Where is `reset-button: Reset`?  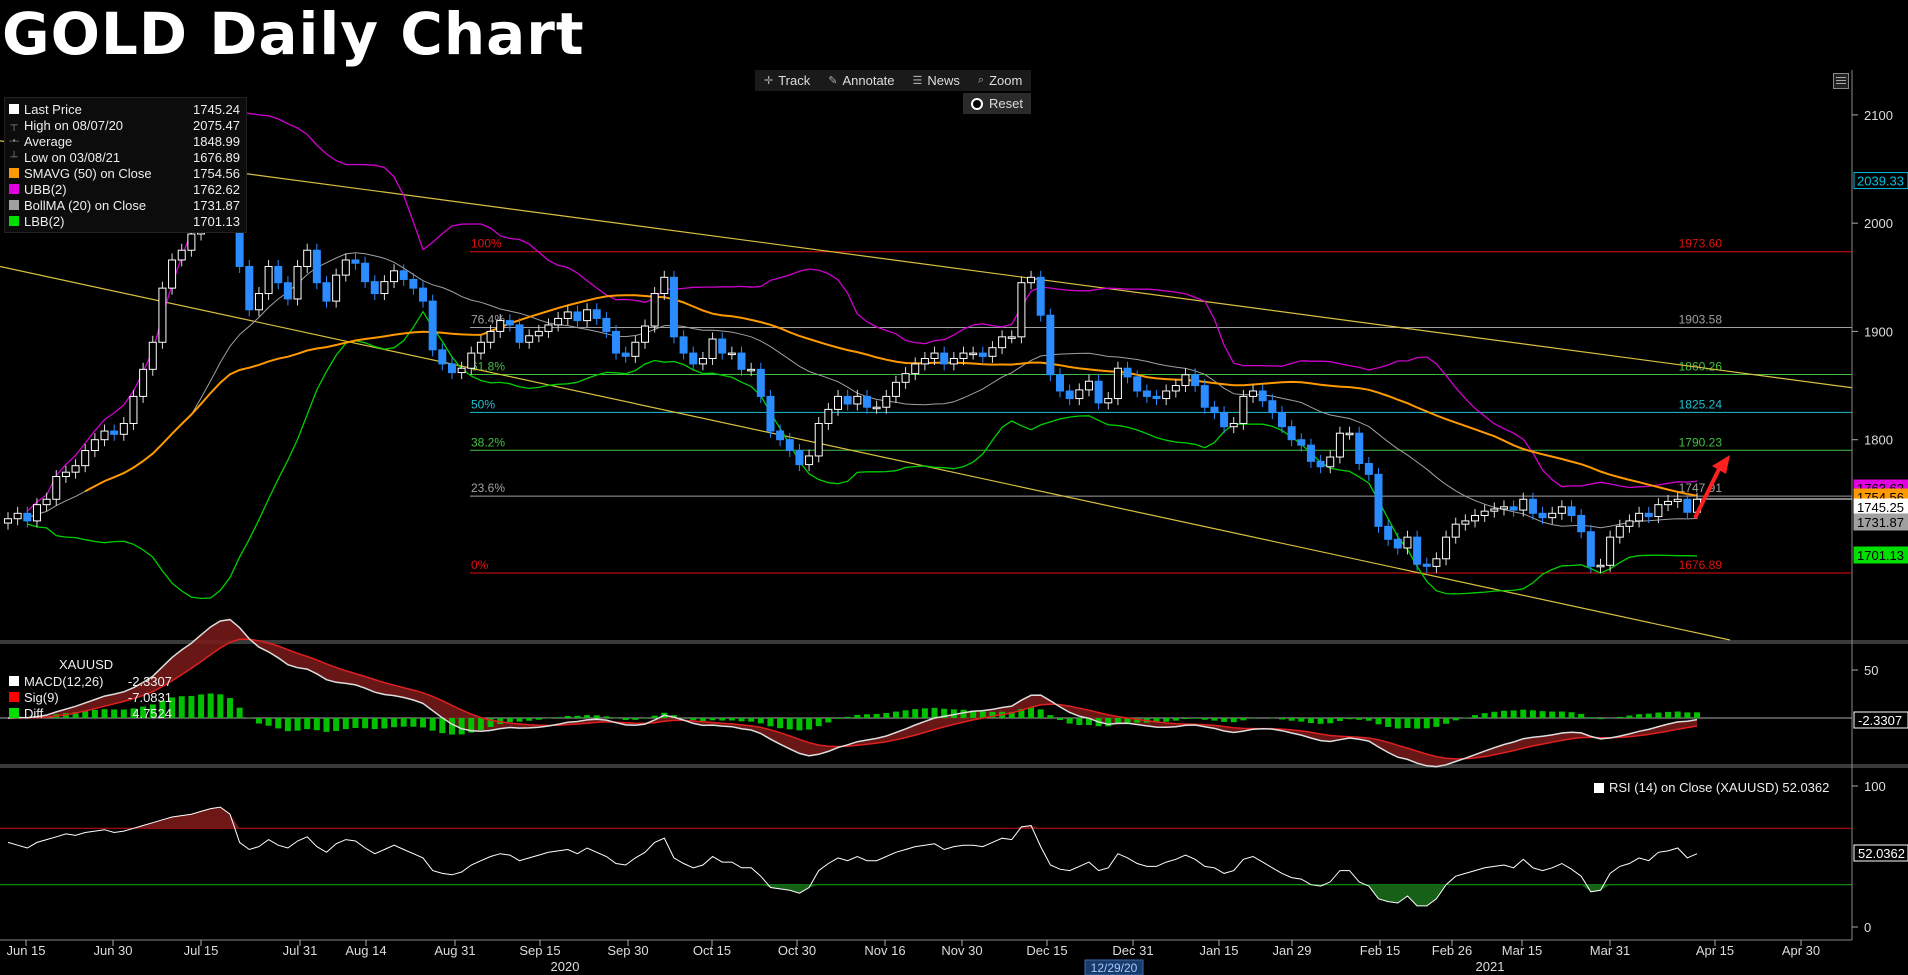 reset-button: Reset is located at coordinates (997, 103).